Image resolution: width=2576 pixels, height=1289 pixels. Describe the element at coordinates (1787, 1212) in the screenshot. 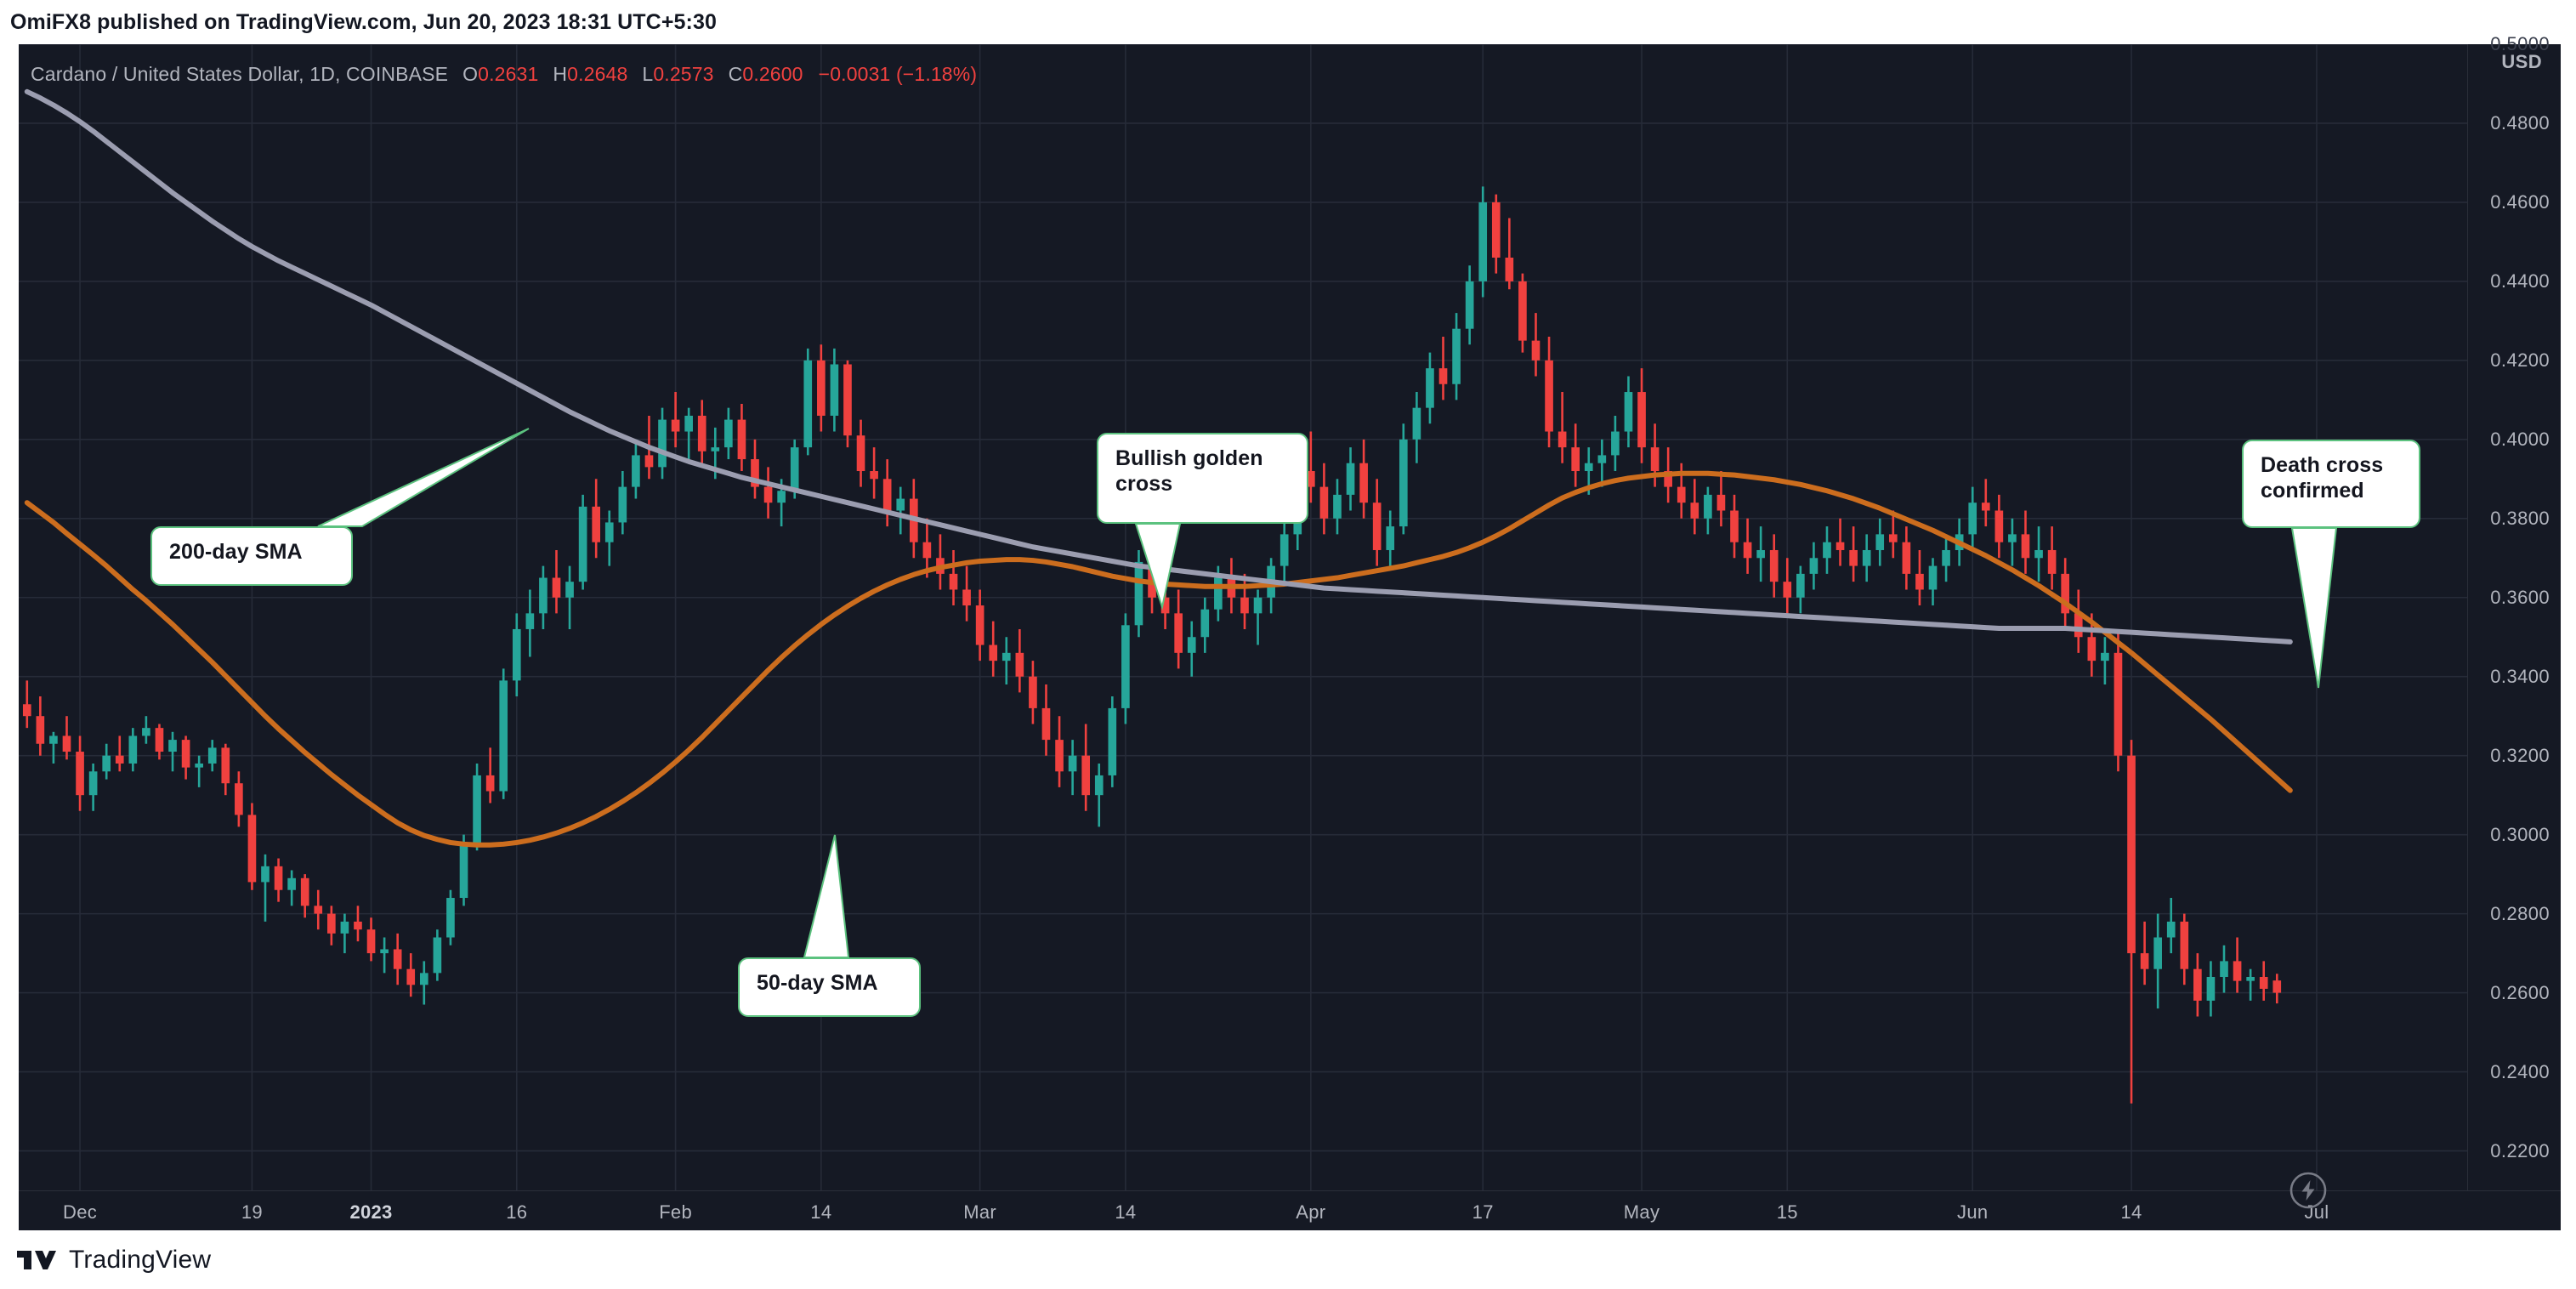

I see `time-axis-tick-label: 15` at that location.